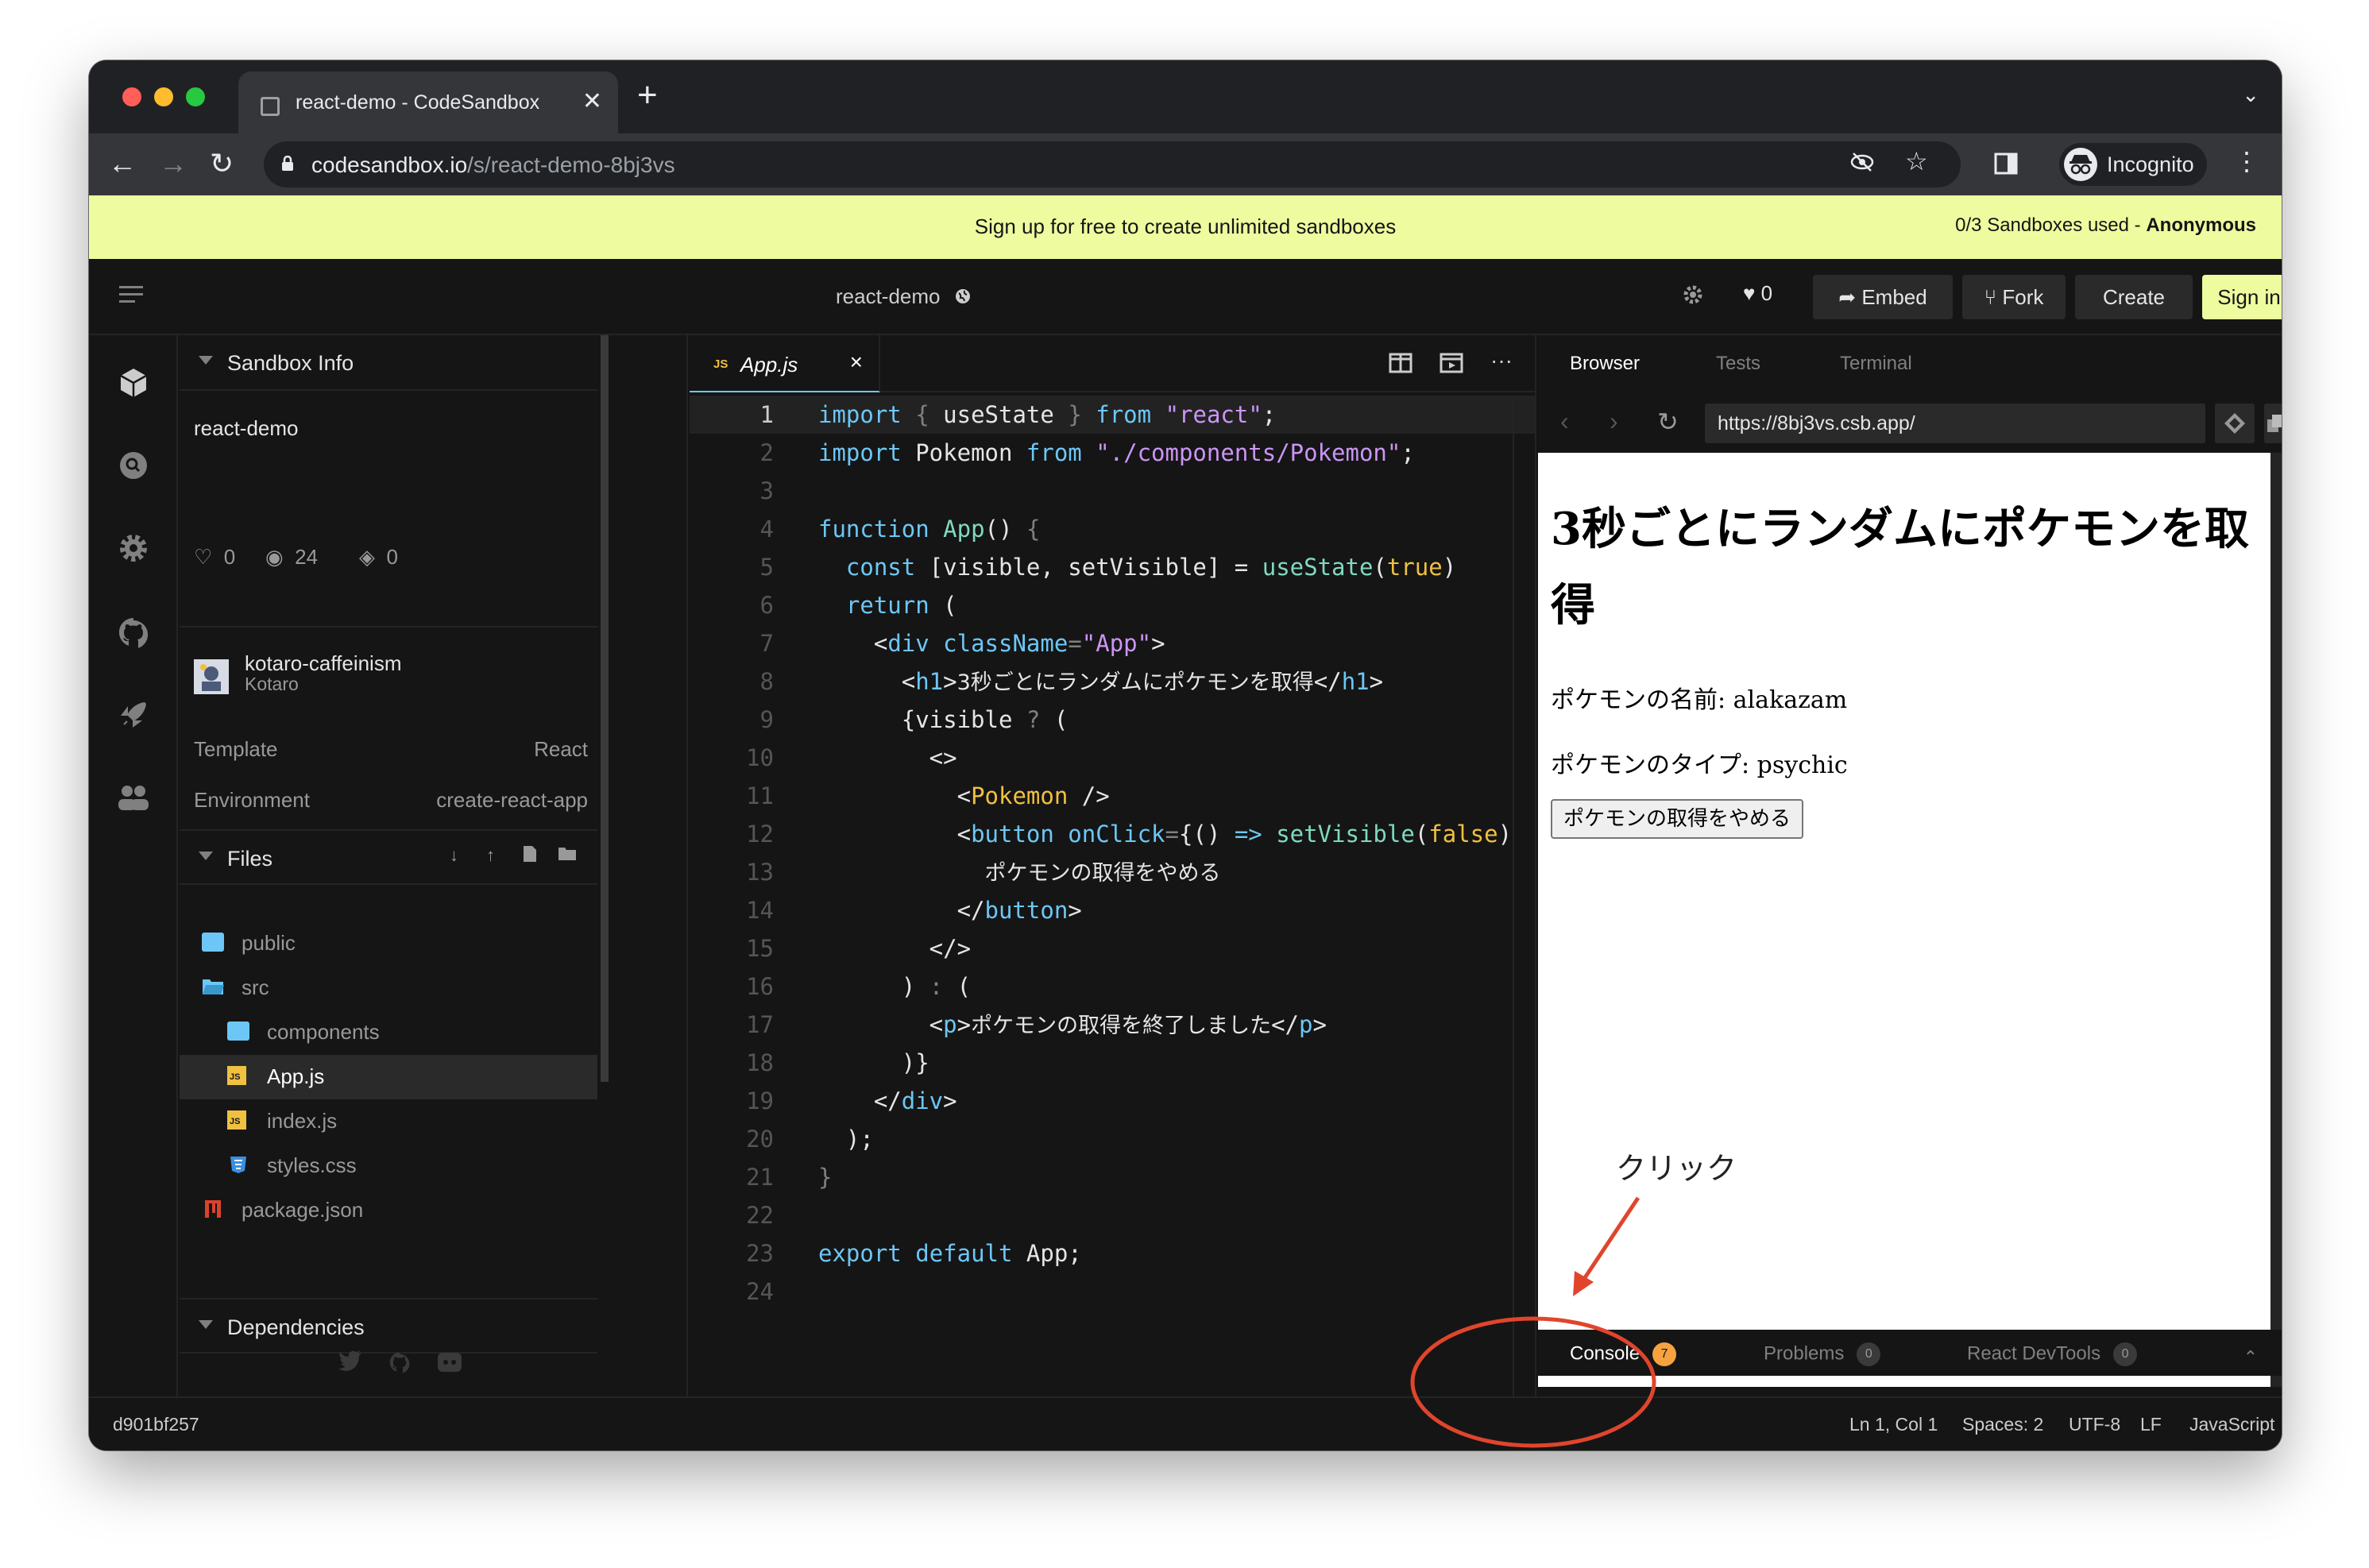 The height and width of the screenshot is (1568, 2369). Describe the element at coordinates (1610, 1240) in the screenshot. I see `annotation-arrow` at that location.